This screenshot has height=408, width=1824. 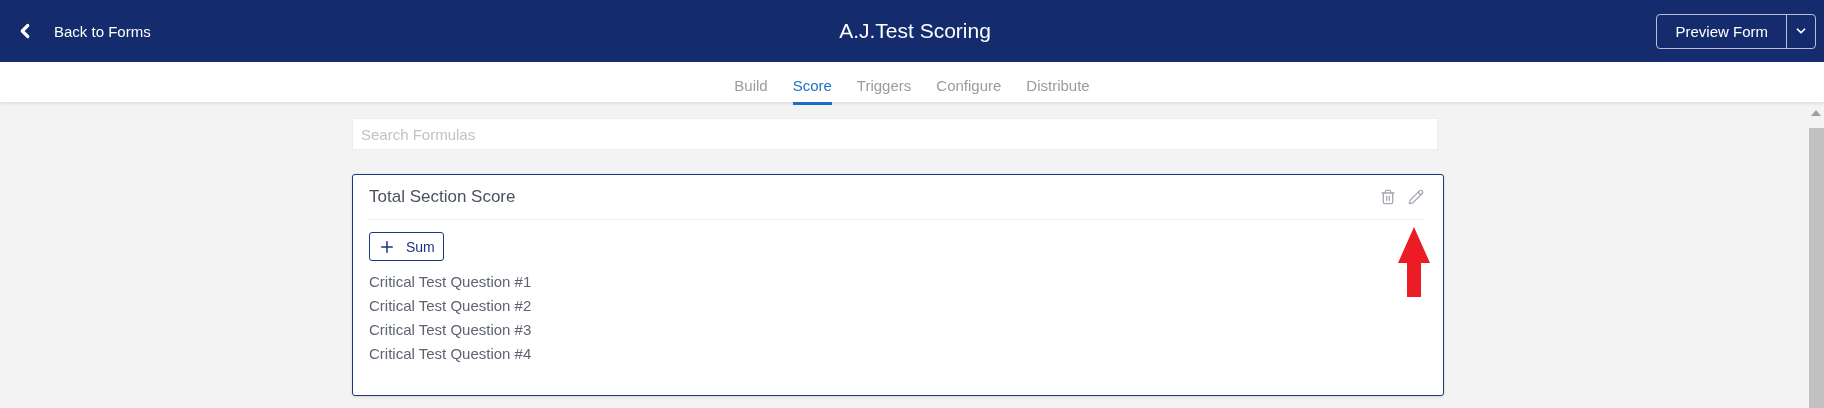 I want to click on question-item: Critical Test Question #4, so click(x=451, y=353).